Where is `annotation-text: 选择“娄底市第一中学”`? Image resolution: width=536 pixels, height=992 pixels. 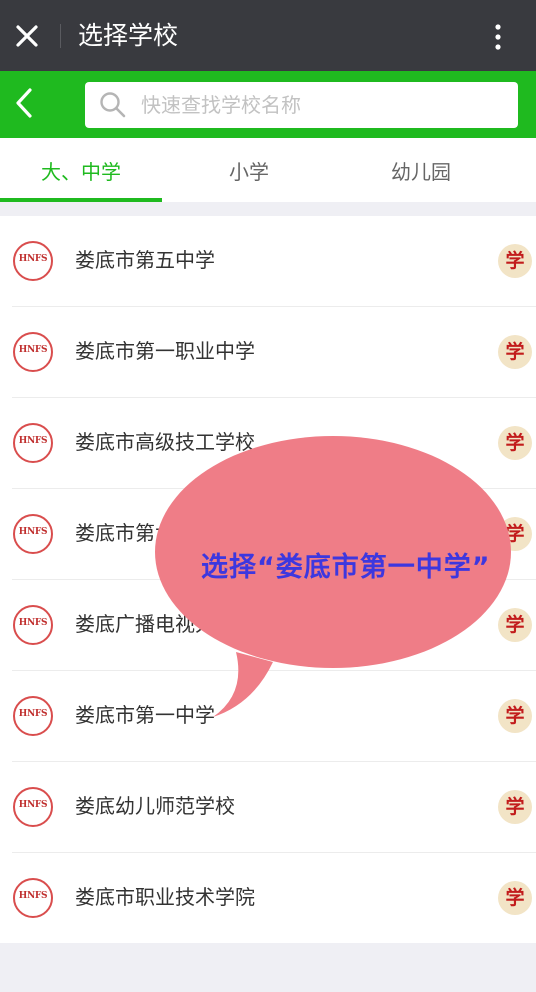
annotation-text: 选择“娄底市第一中学” is located at coordinates (346, 567).